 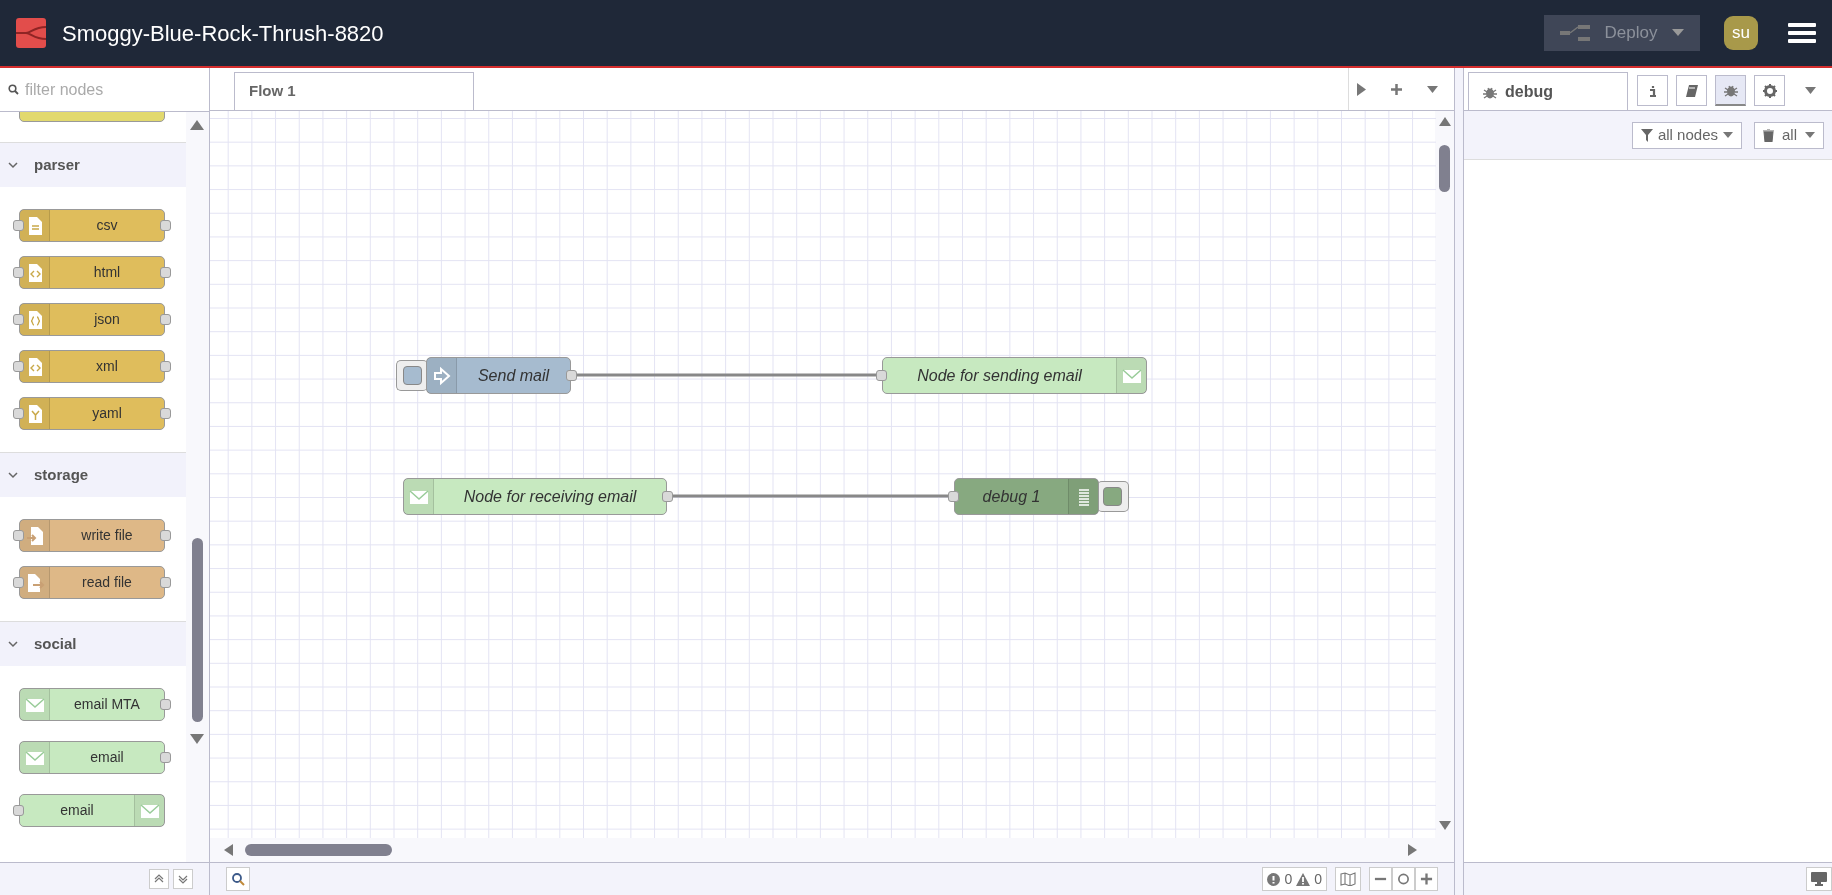 What do you see at coordinates (93, 643) in the screenshot?
I see `category-header: social` at bounding box center [93, 643].